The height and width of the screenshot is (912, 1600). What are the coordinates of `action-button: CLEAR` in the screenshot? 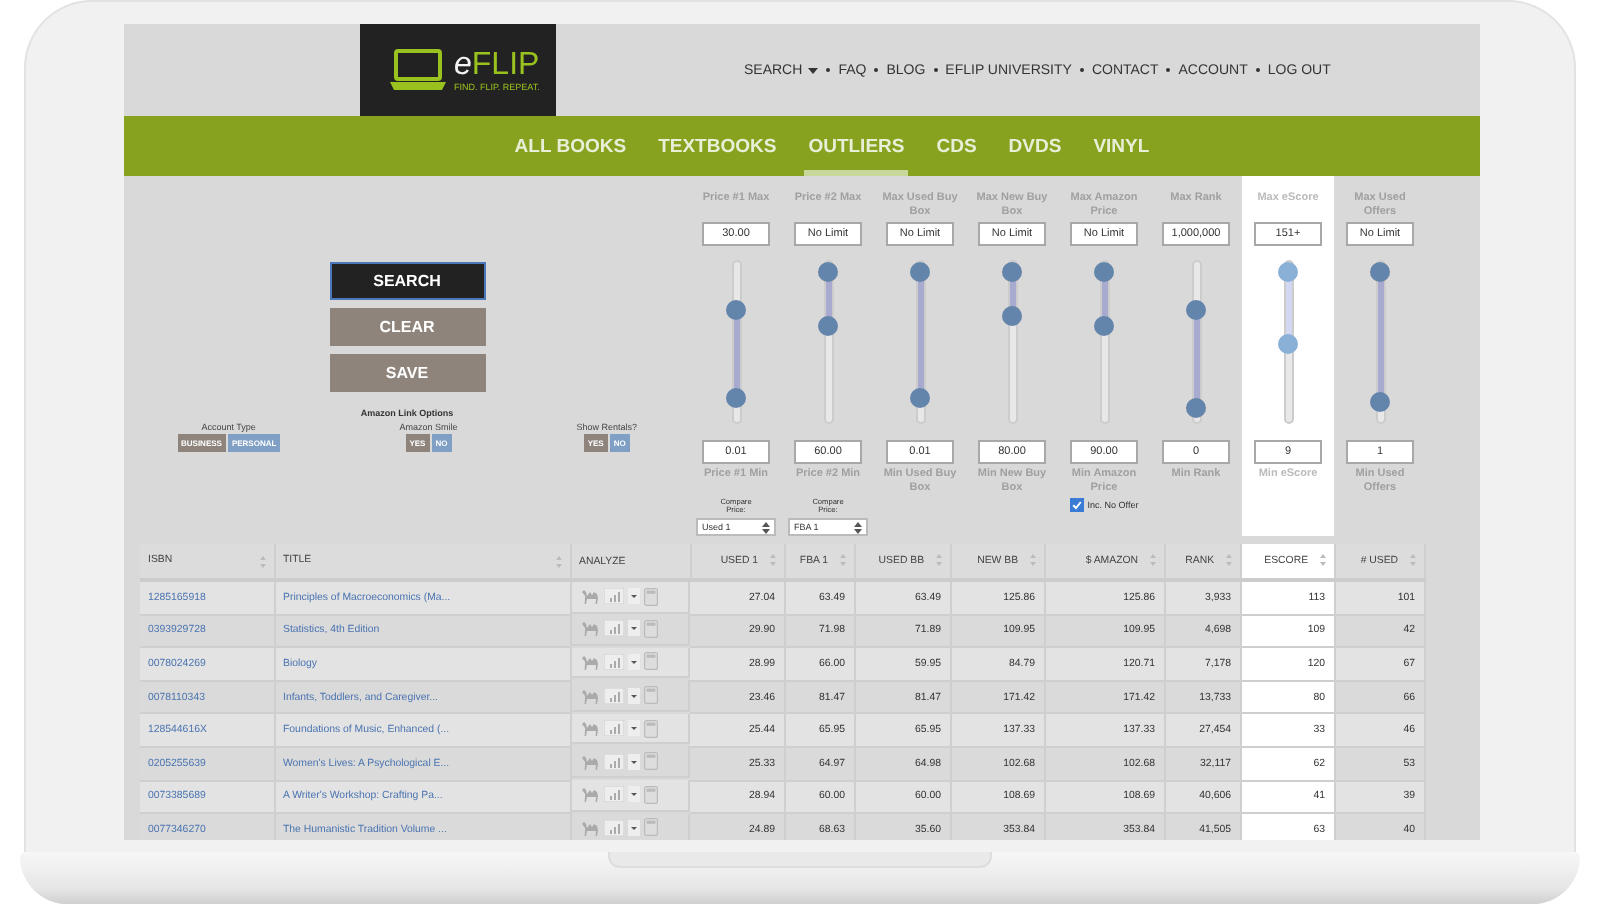 It's located at (407, 327).